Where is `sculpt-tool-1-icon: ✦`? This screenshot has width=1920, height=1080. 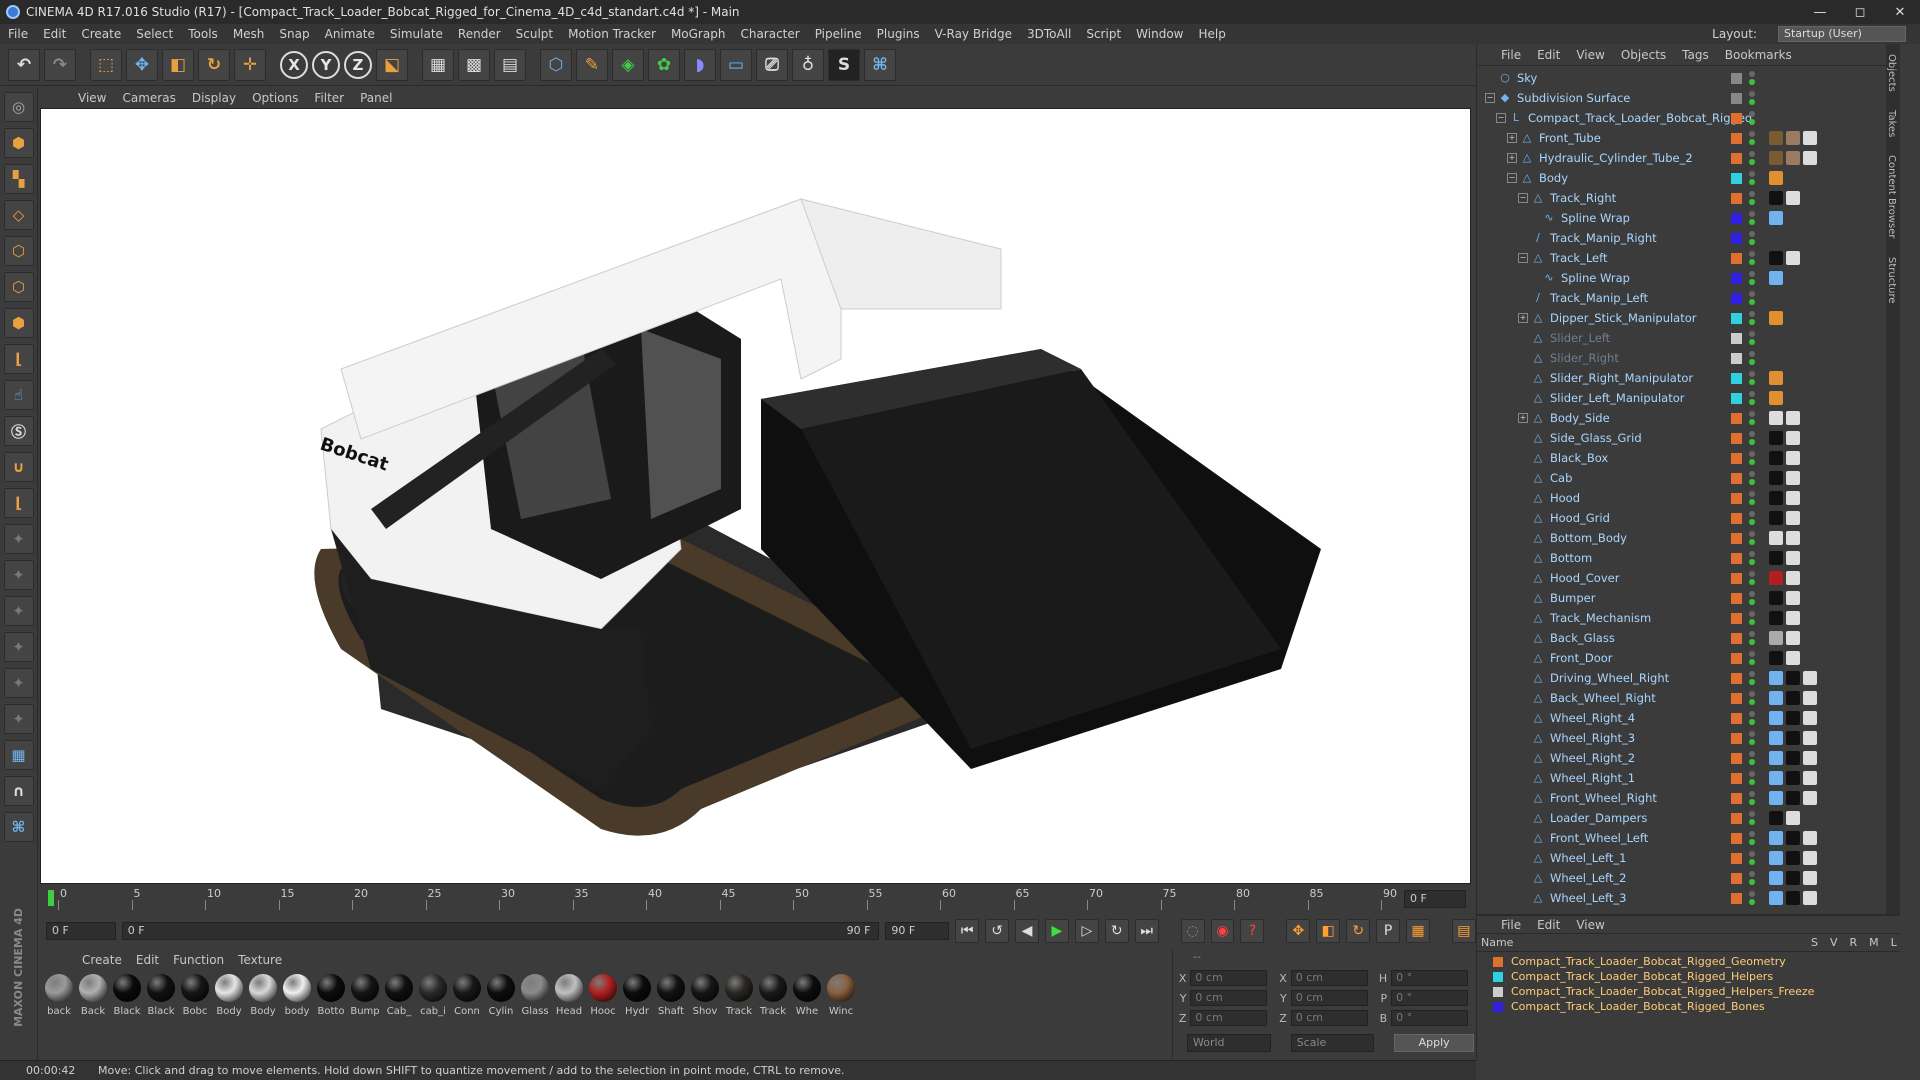
sculpt-tool-1-icon: ✦ is located at coordinates (18, 539).